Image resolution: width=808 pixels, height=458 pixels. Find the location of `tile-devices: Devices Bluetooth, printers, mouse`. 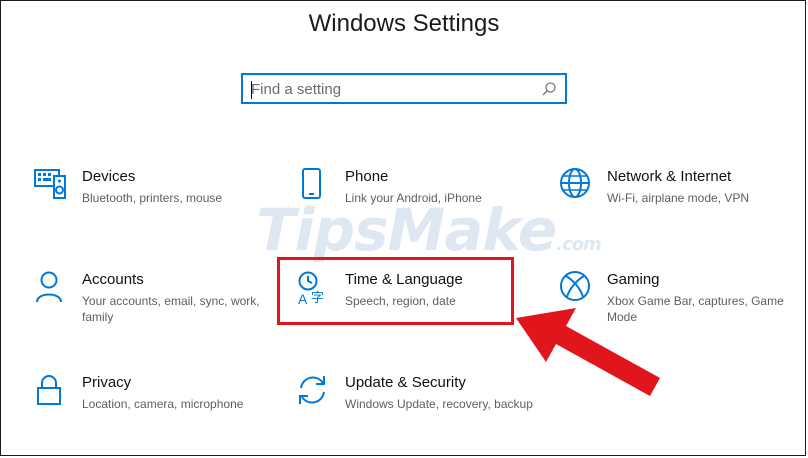

tile-devices: Devices Bluetooth, printers, mouse is located at coordinates (154, 203).